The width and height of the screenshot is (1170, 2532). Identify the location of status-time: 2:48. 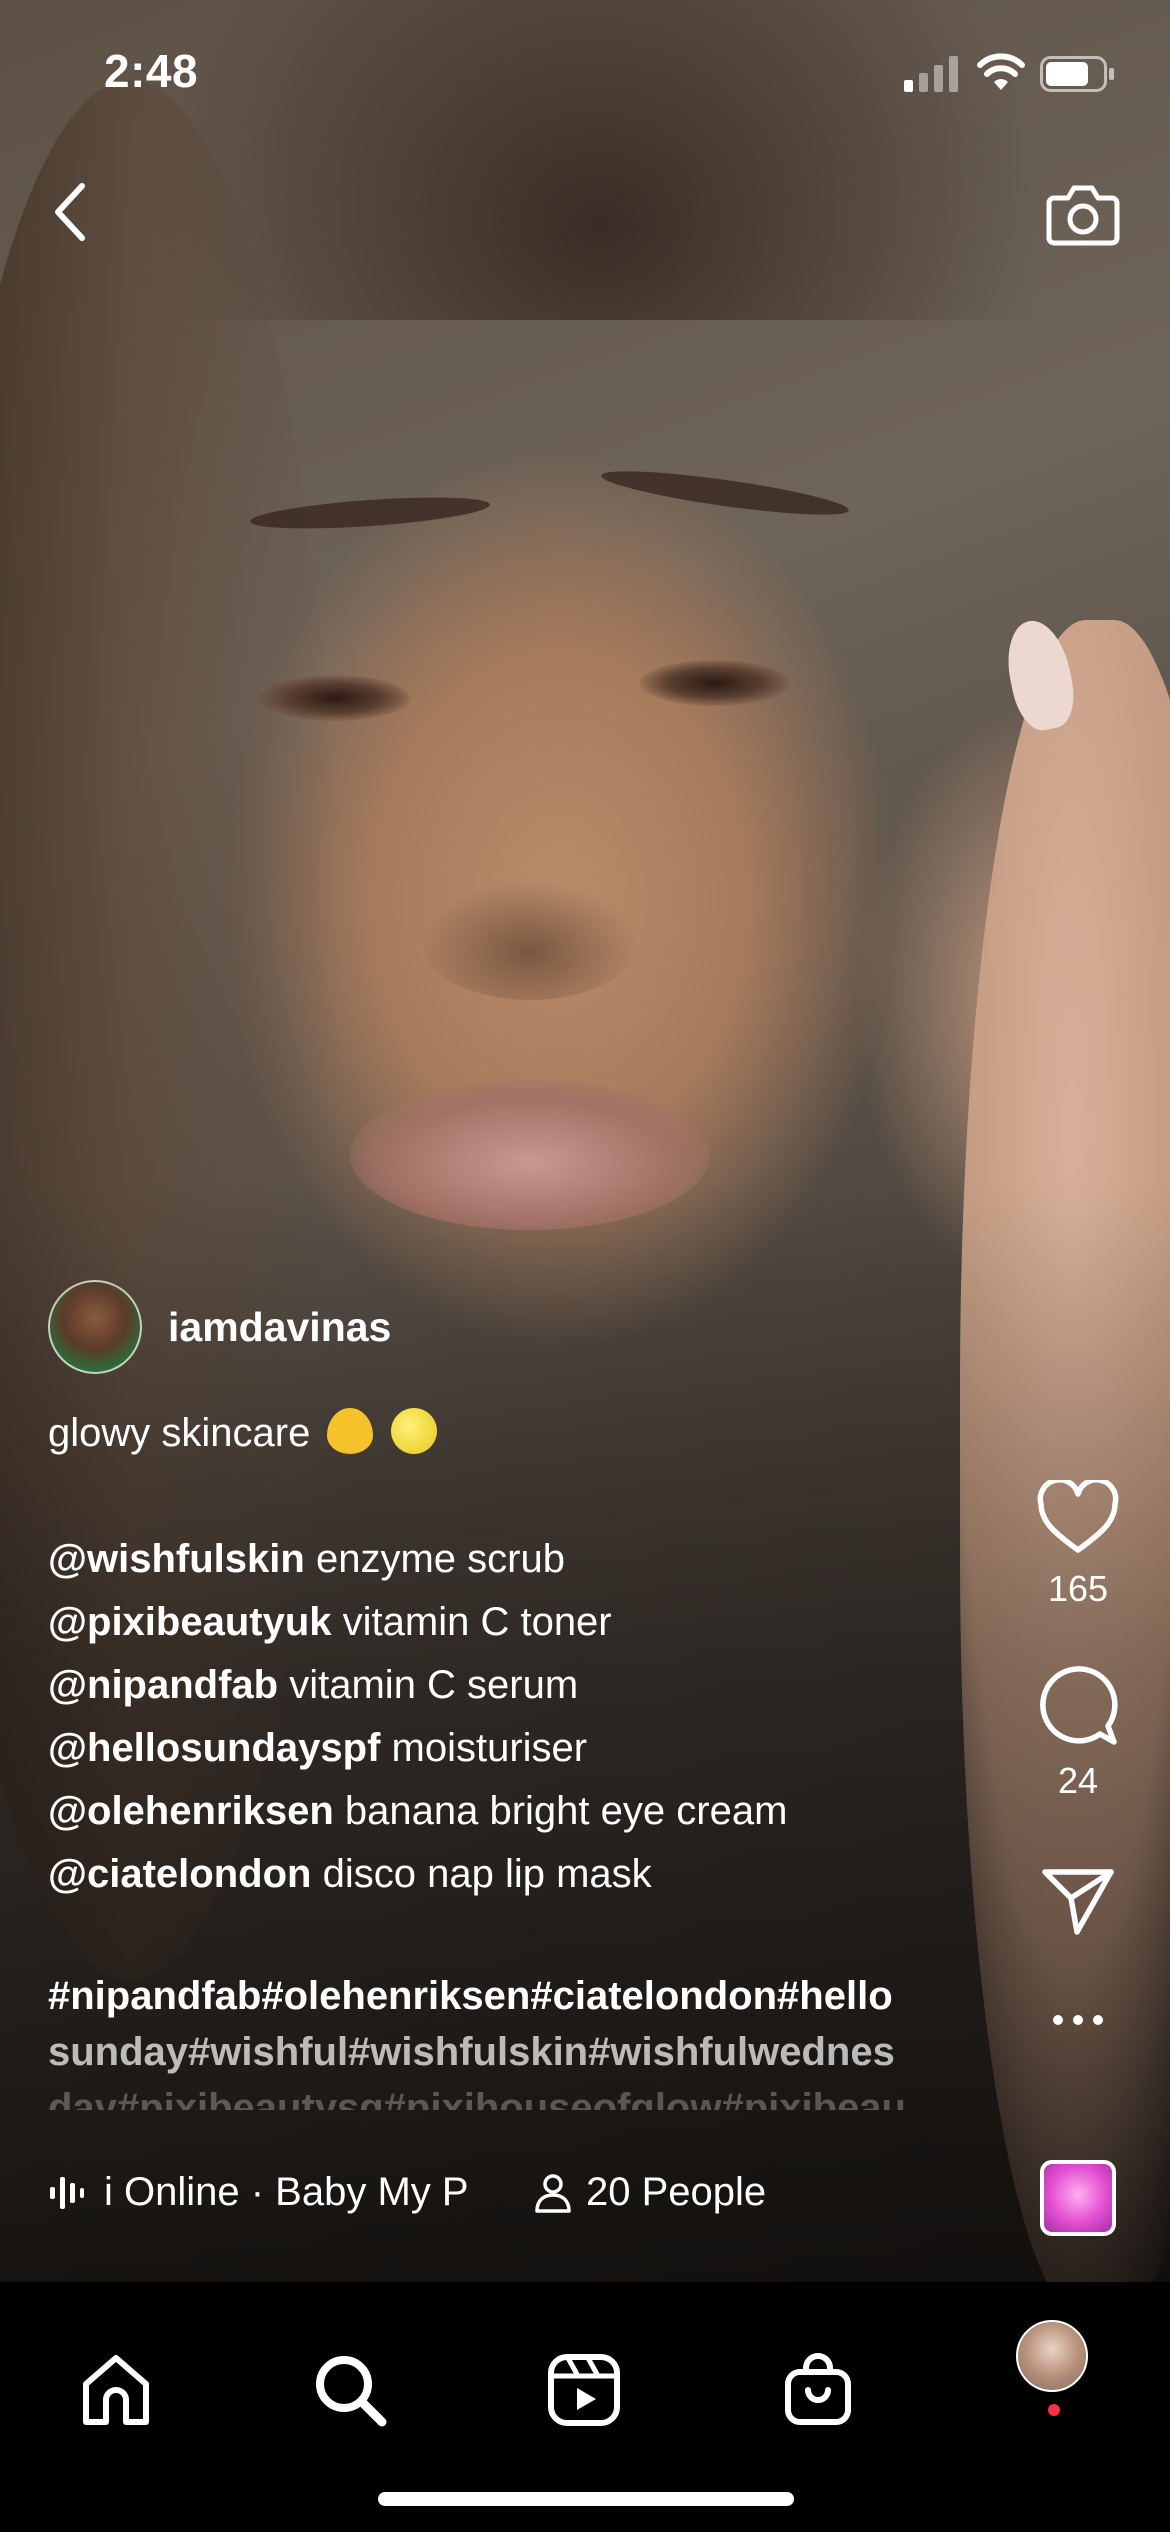
(151, 71).